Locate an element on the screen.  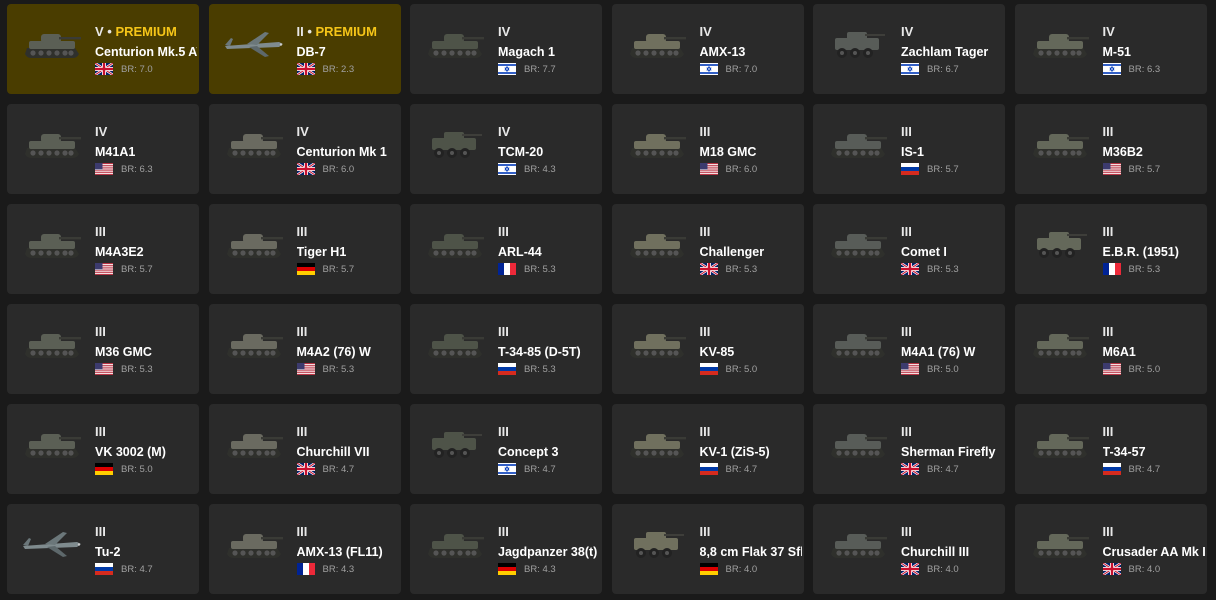
vehicle-card: III T-34-85 (D-5T) BR: 5.3 is located at coordinates (506, 349).